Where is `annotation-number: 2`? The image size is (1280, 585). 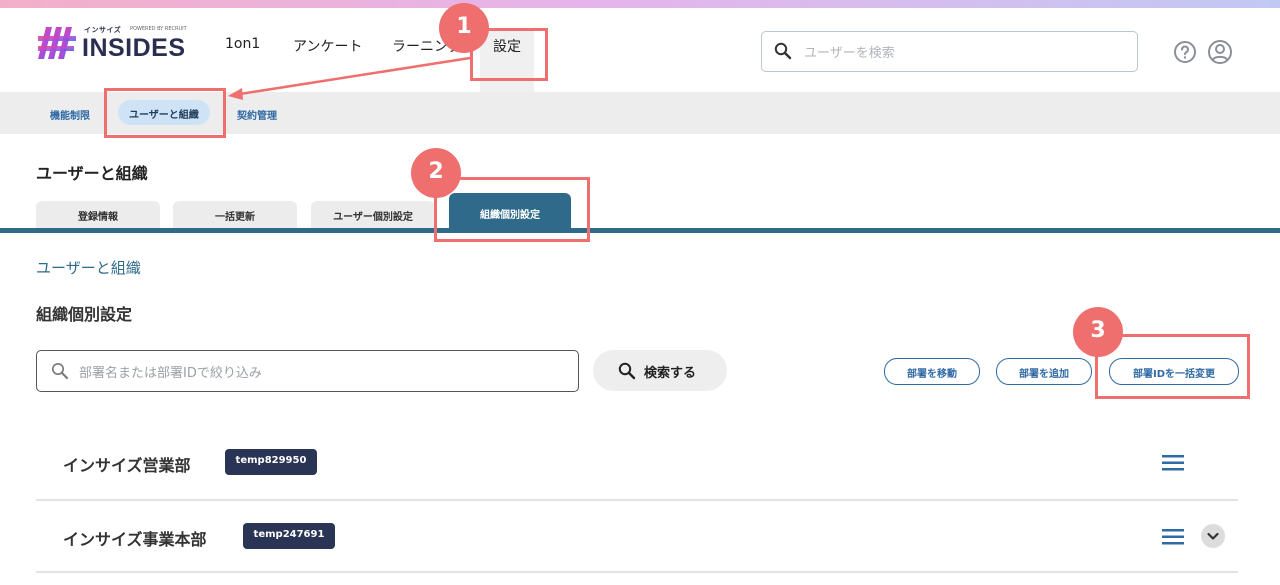 annotation-number: 2 is located at coordinates (436, 171).